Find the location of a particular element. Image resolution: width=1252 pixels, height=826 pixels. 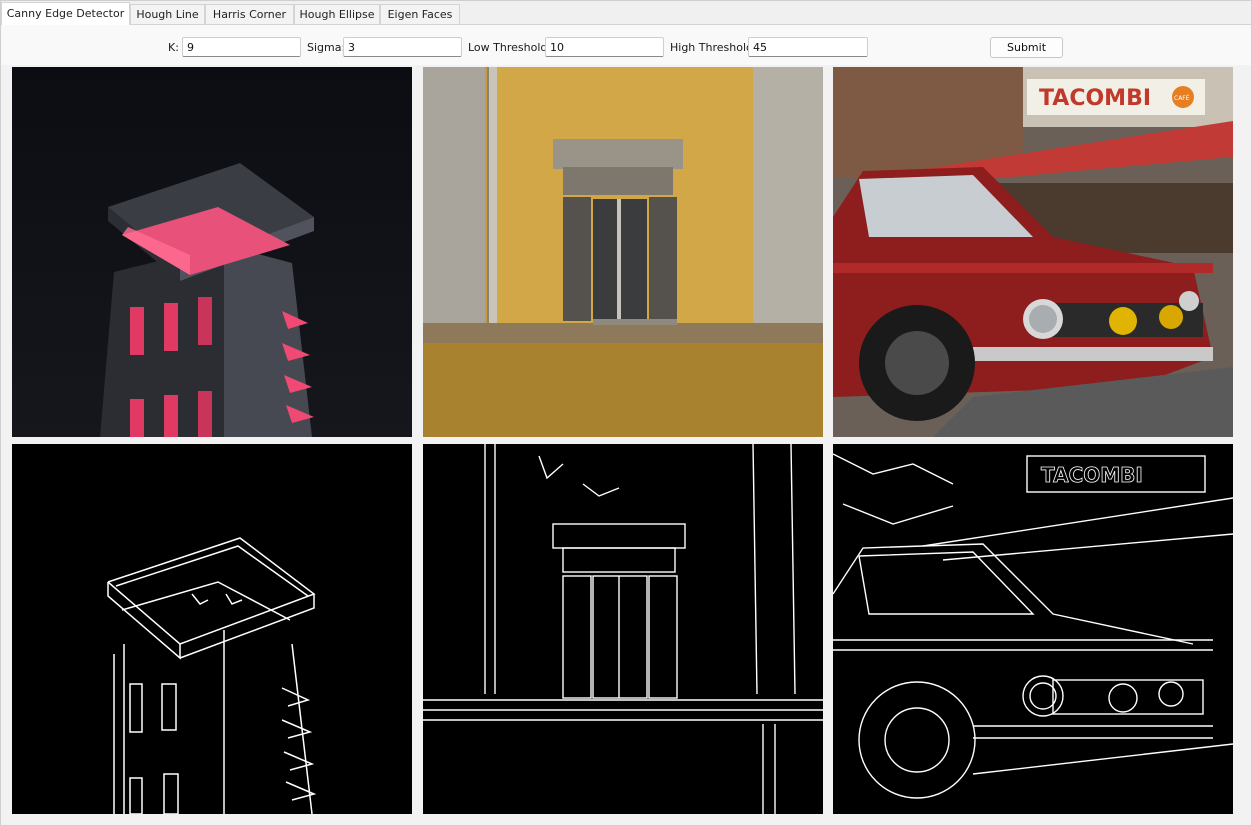

original-image-tower is located at coordinates (212, 252).